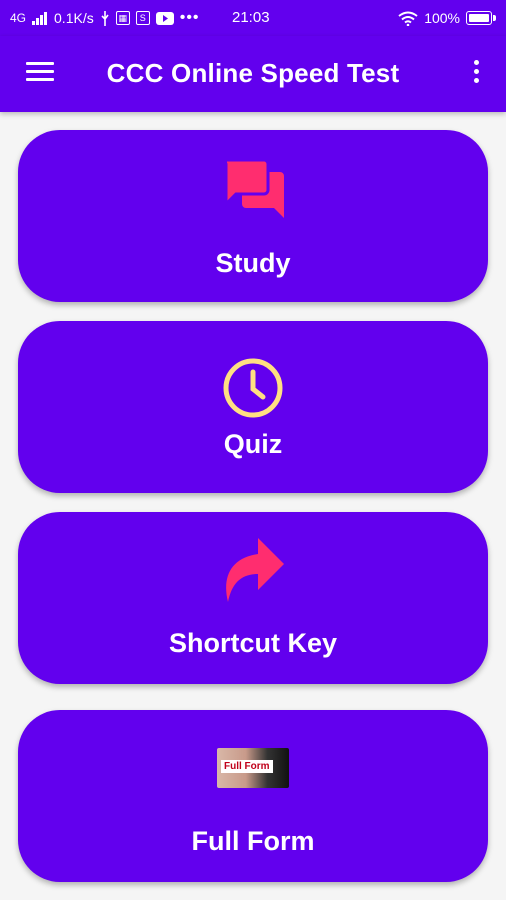  I want to click on clock-icon, so click(253, 390).